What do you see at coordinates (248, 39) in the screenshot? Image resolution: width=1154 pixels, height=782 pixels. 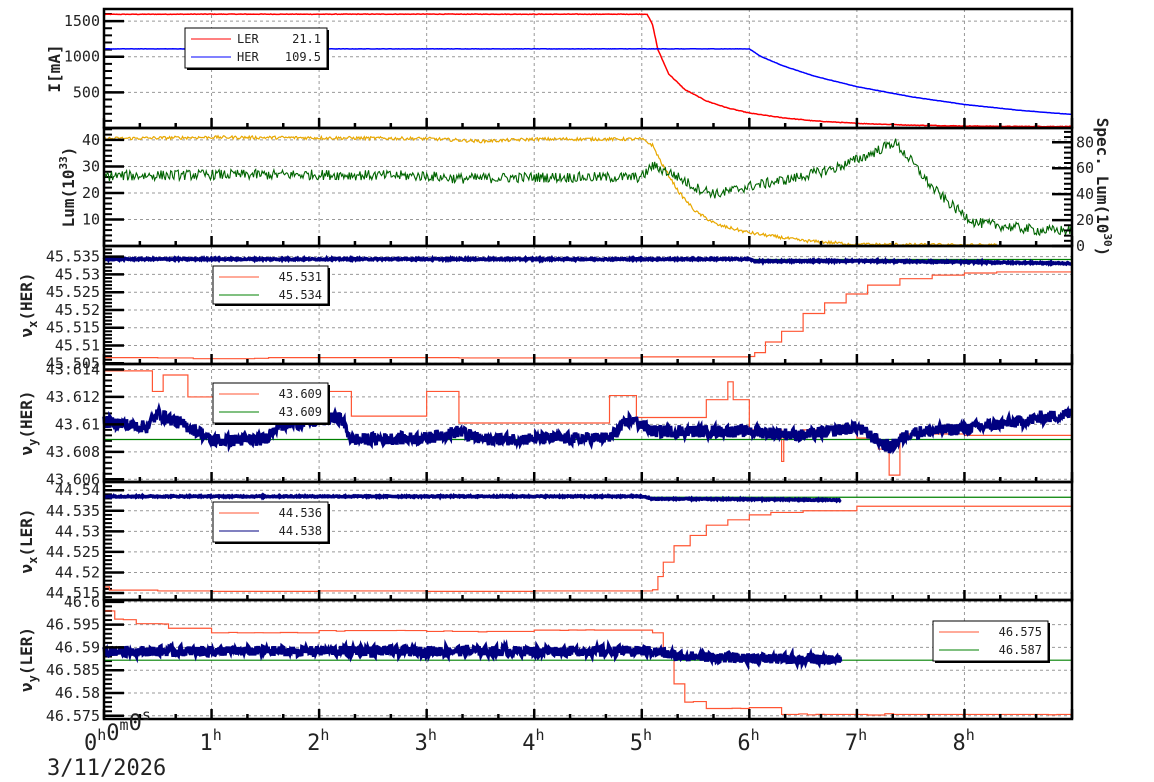 I see `legend-label: LER` at bounding box center [248, 39].